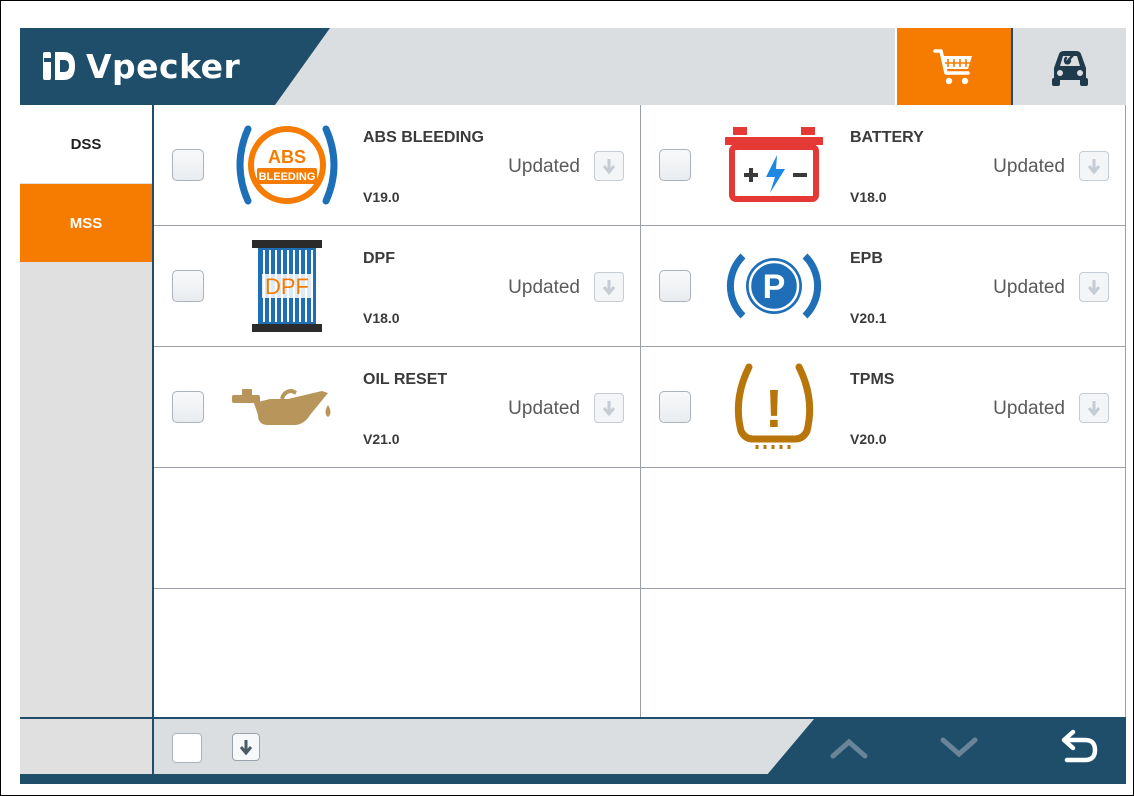 The height and width of the screenshot is (796, 1134). I want to click on function-tile-abs-bleeding: ABS BLEEDING ABS BLEEDING V19.0 Updated, so click(397, 165).